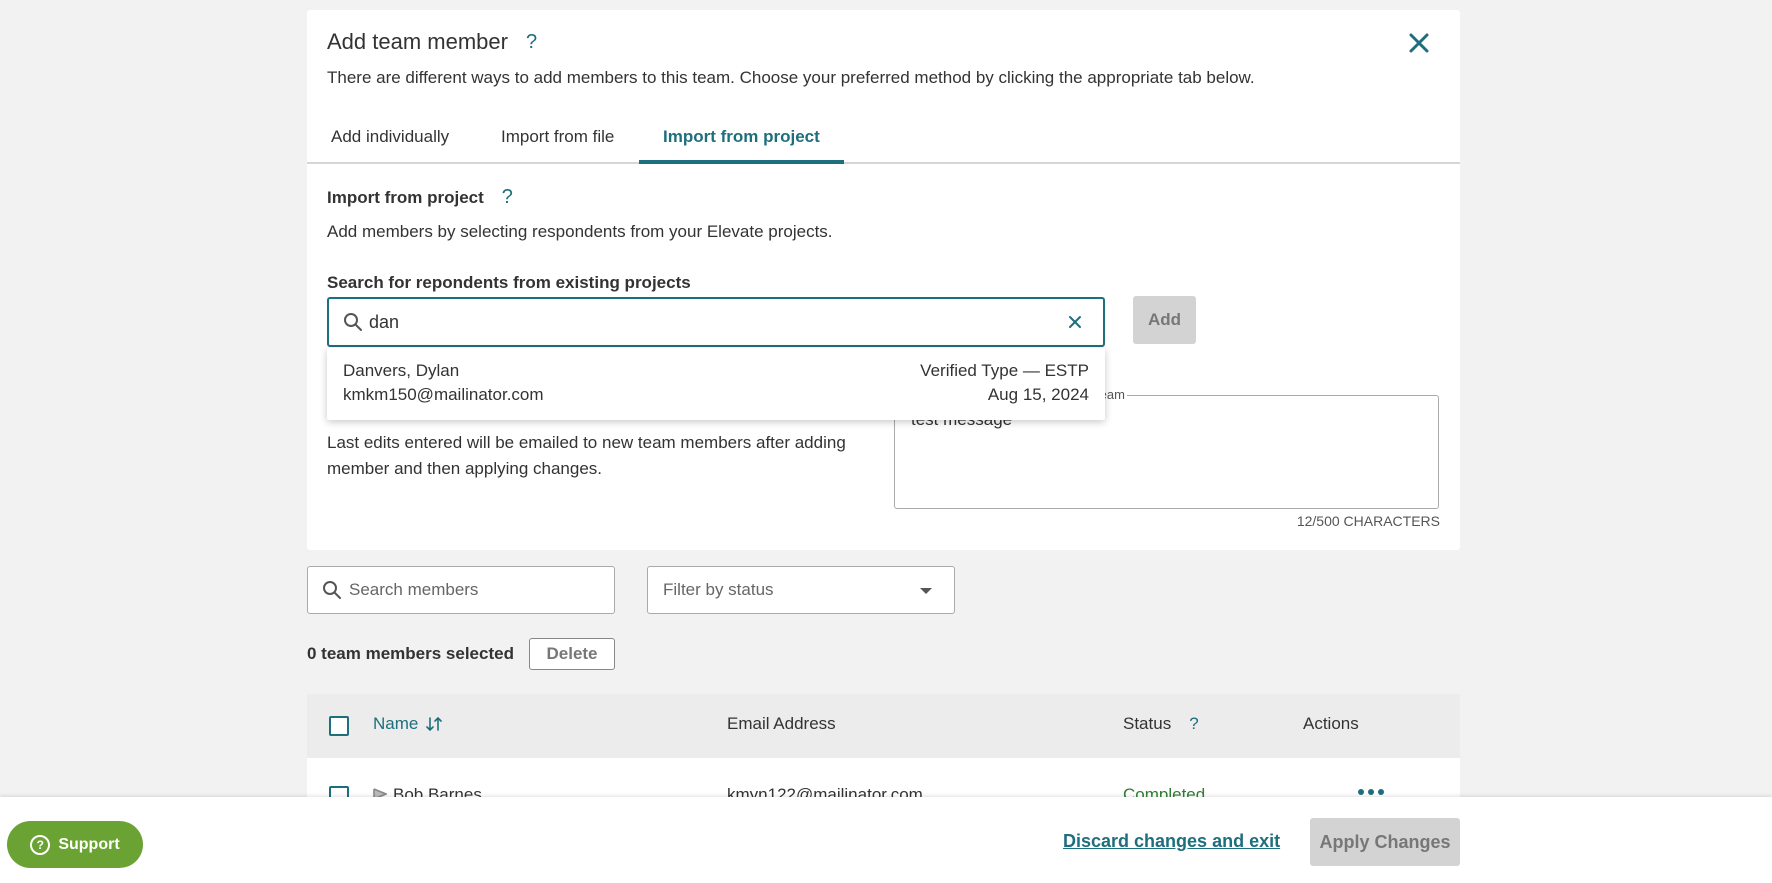 This screenshot has height=883, width=1772. Describe the element at coordinates (1371, 792) in the screenshot. I see `row-actions-menu-icon` at that location.